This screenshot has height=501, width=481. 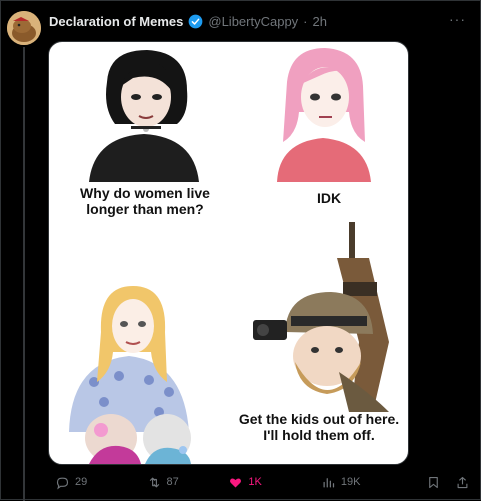 I want to click on repost-count: 87, so click(x=172, y=482).